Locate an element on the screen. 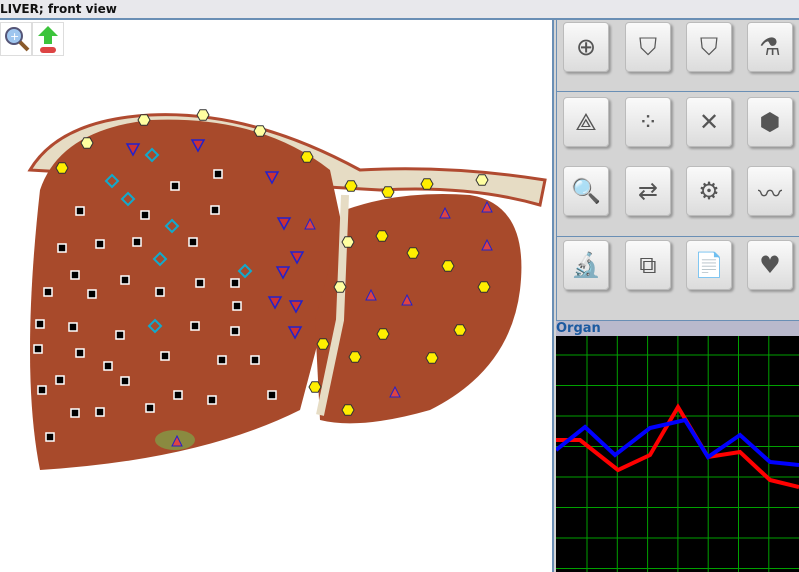 The height and width of the screenshot is (572, 799). expand-tool-icon: ⛉ is located at coordinates (648, 47).